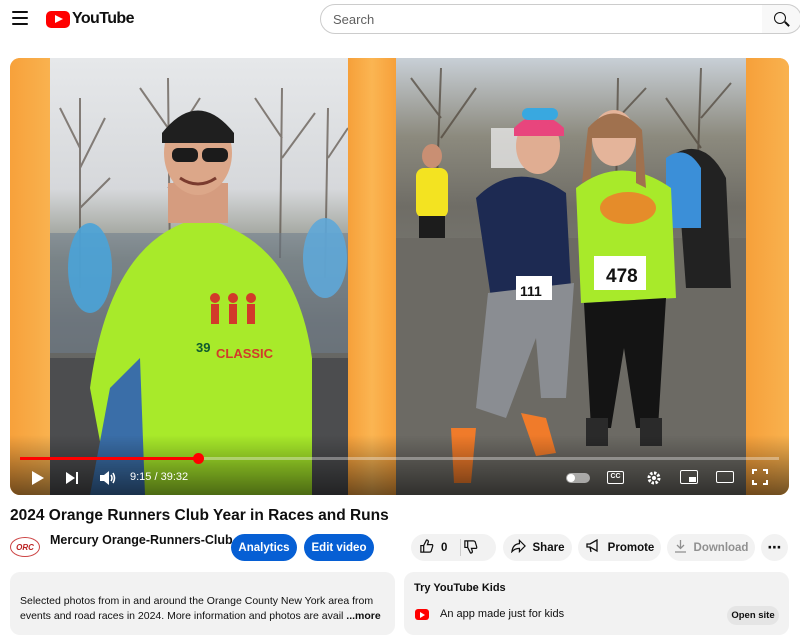 The image size is (800, 642). I want to click on download-button: Download, so click(711, 547).